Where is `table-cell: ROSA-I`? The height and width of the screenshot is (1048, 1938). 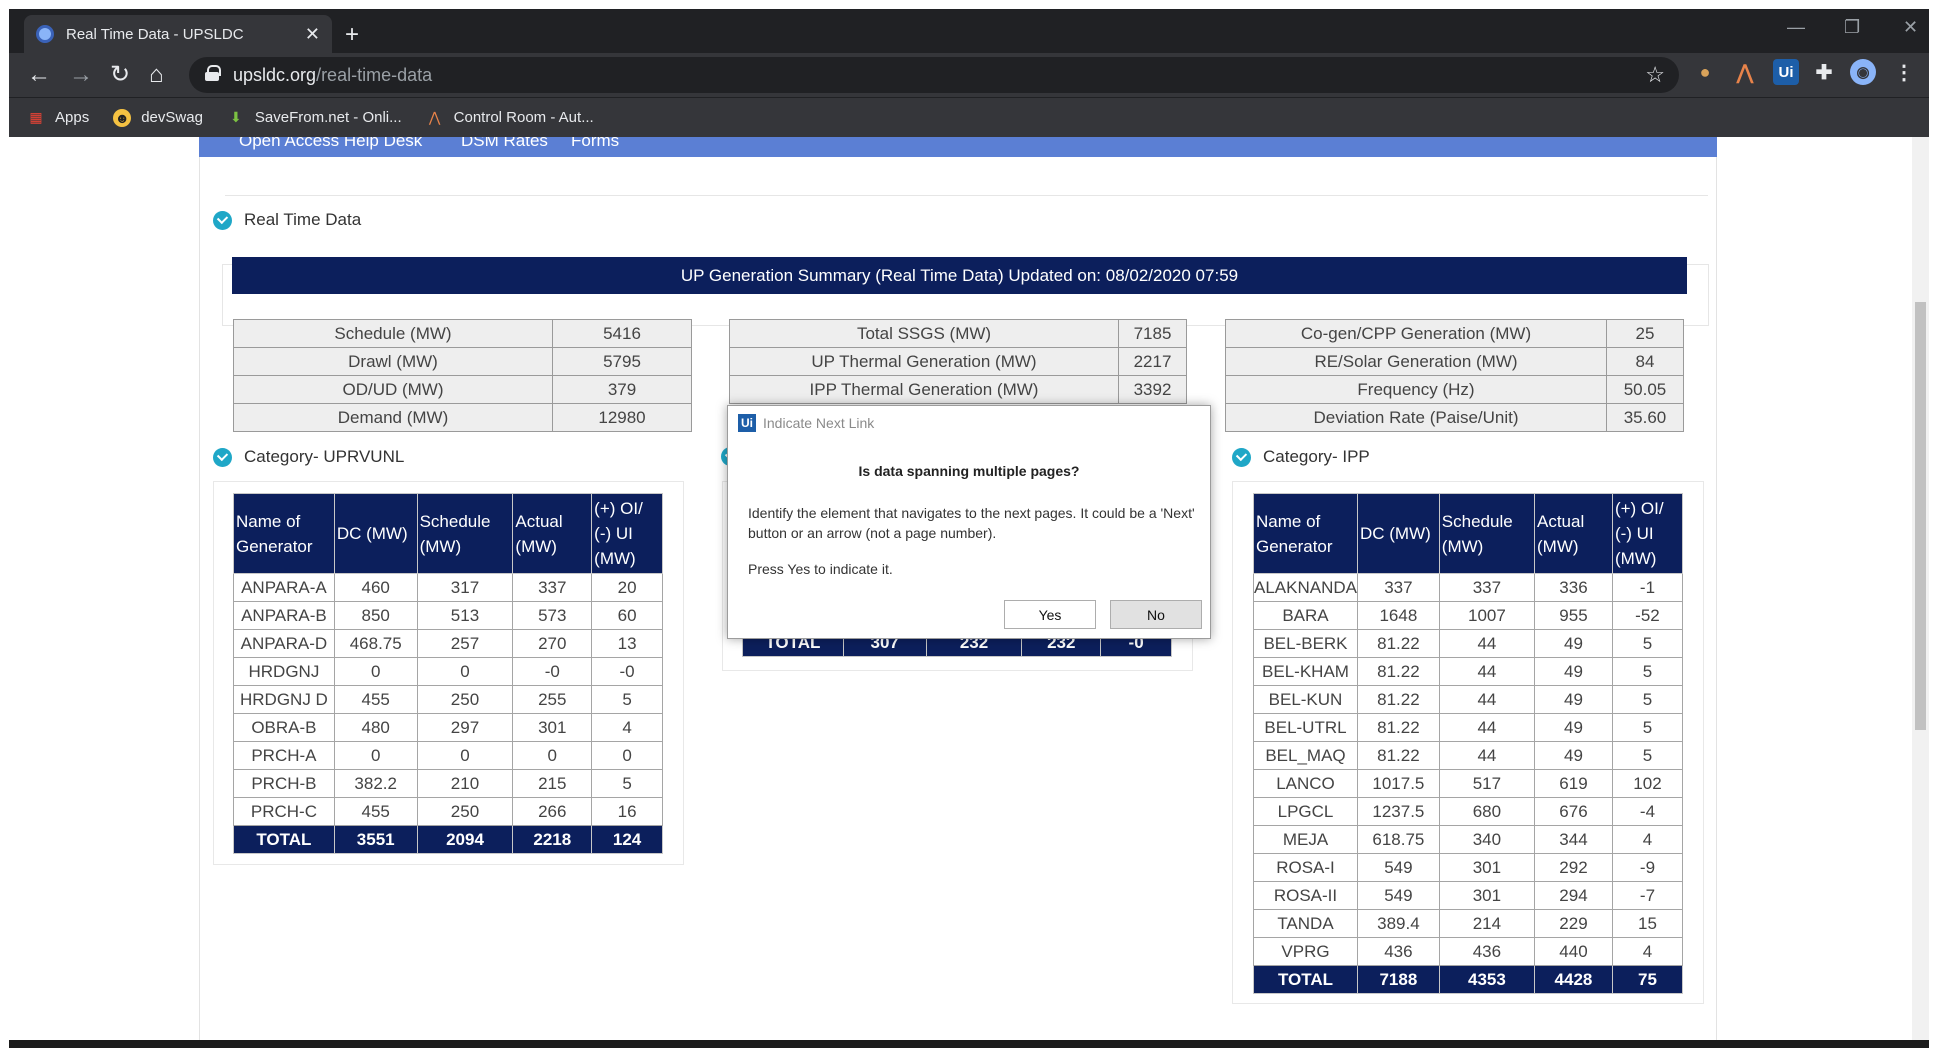
table-cell: ROSA-I is located at coordinates (1305, 867).